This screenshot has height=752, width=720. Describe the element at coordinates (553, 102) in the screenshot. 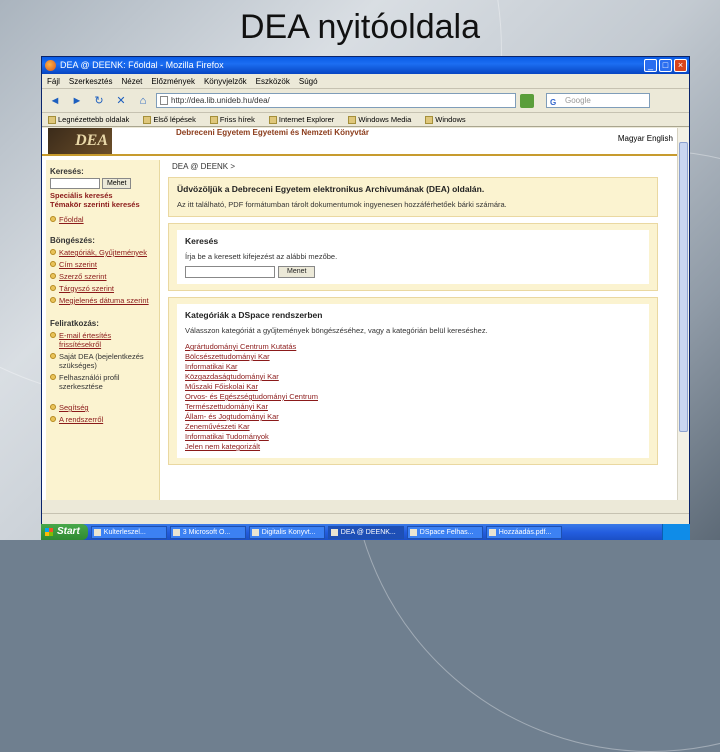

I see `google-icon: G` at that location.